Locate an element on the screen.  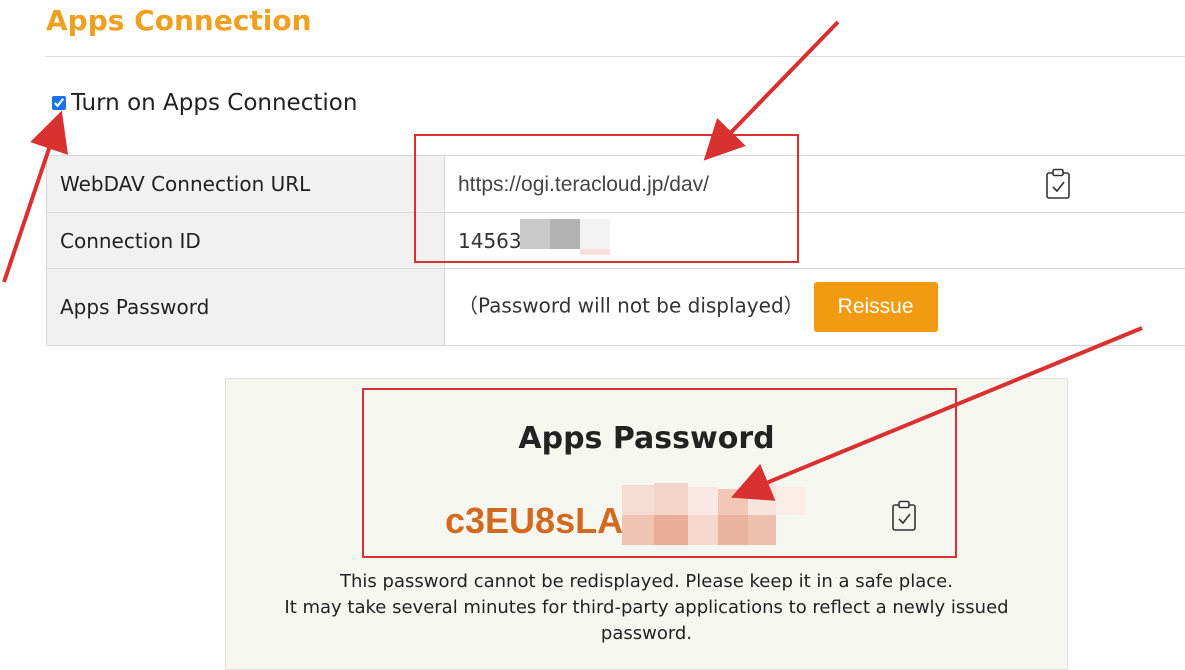
apps-password-cell: （Password will not be displayed） Reissue is located at coordinates (815, 307).